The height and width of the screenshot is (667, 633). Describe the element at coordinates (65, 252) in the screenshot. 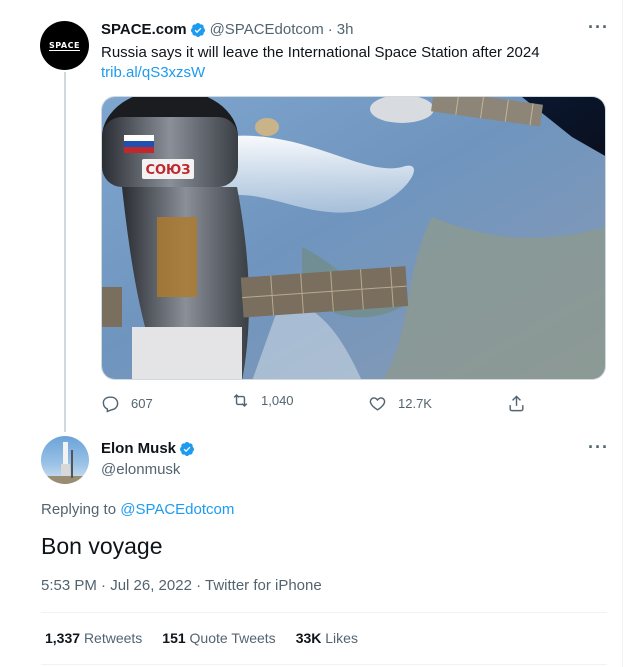

I see `thread-connector-line` at that location.